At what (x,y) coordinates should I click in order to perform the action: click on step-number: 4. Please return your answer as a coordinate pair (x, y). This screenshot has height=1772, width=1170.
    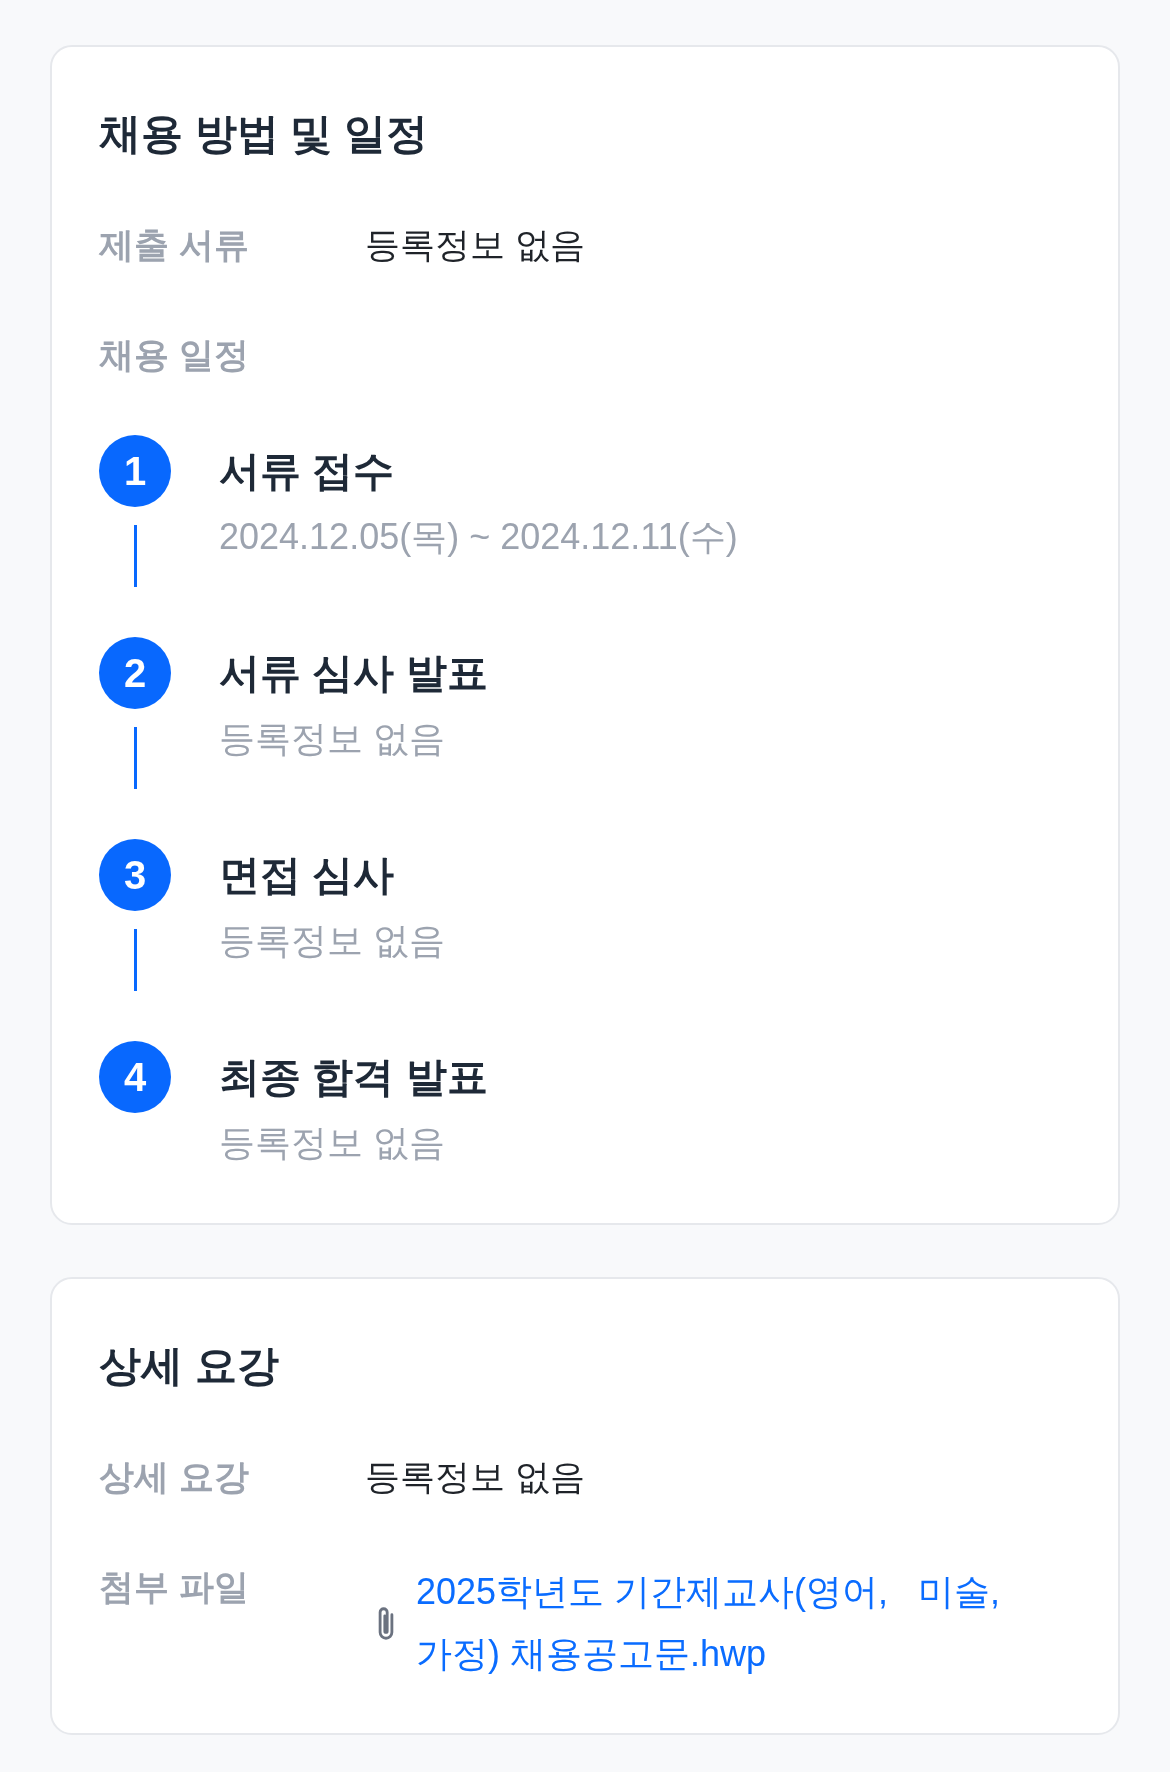
    Looking at the image, I should click on (135, 1077).